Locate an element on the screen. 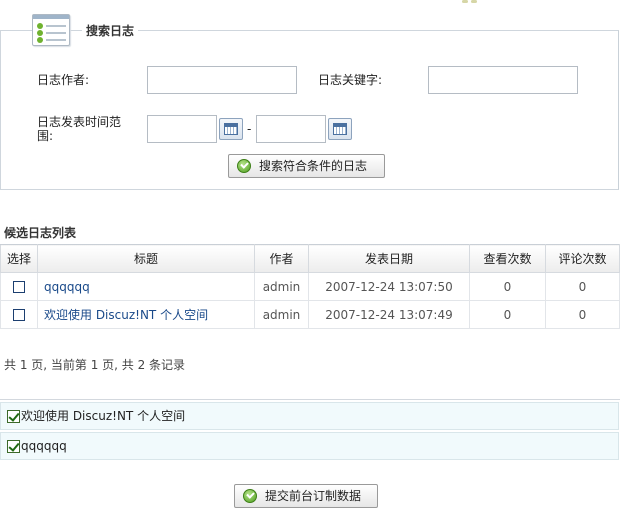  search-button: 搜索符合条件的日志 is located at coordinates (306, 166).